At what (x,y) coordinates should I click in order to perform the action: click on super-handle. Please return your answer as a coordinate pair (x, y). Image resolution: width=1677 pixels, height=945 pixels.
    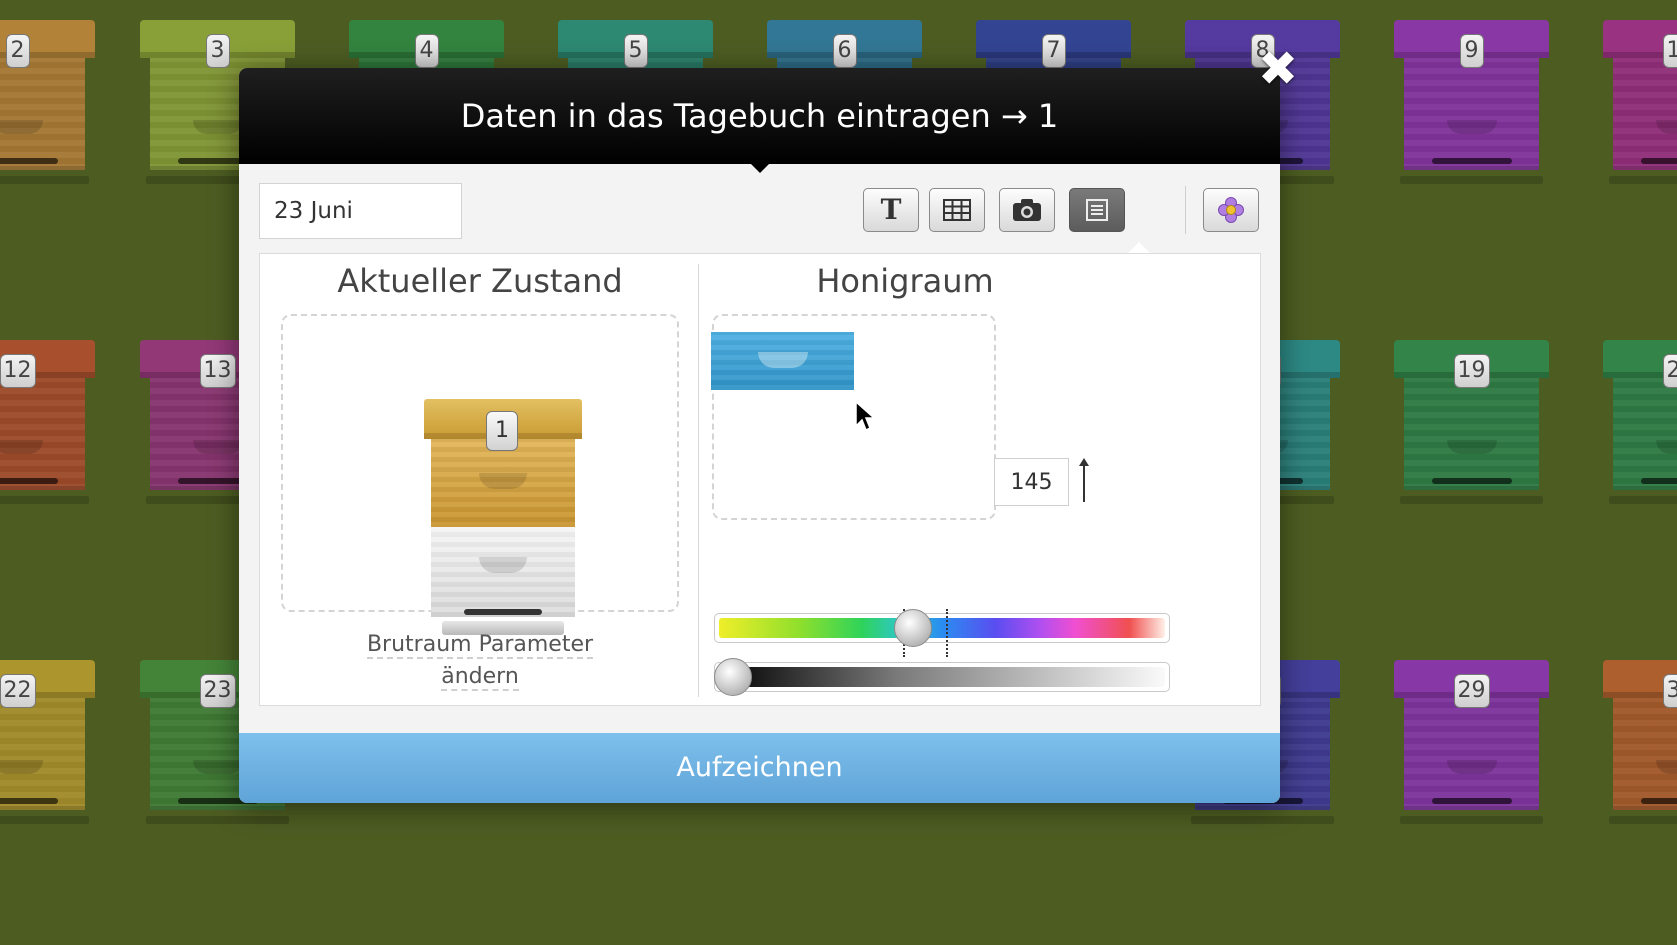
    Looking at the image, I should click on (782, 360).